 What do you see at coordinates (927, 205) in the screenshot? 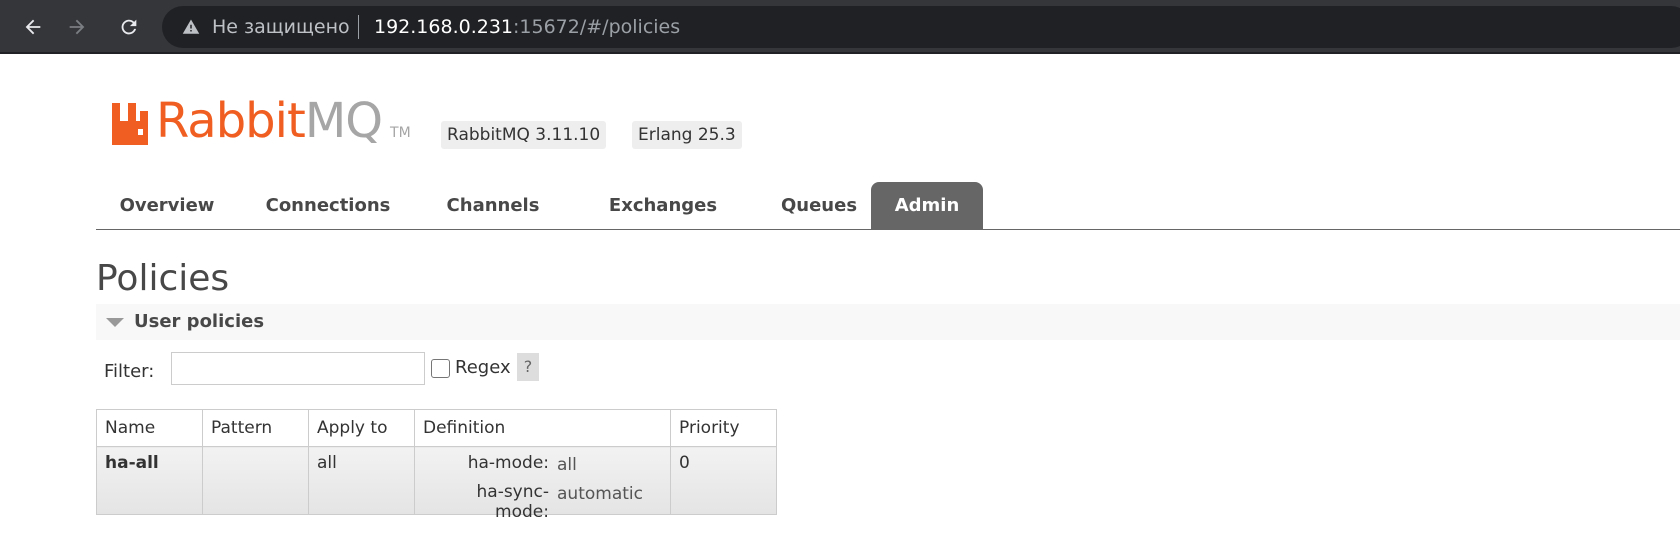
I see `tab-admin: Admin` at bounding box center [927, 205].